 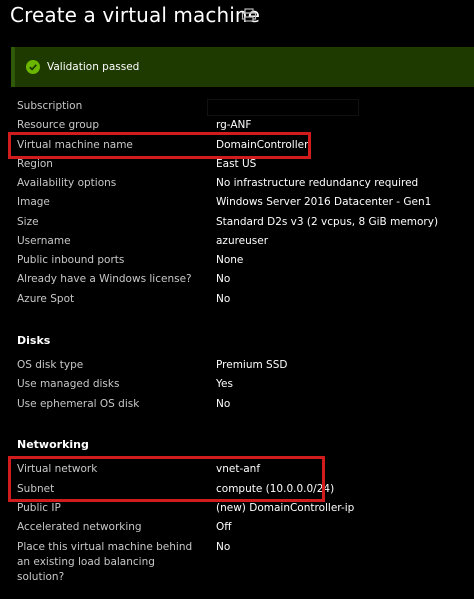 What do you see at coordinates (224, 527) in the screenshot?
I see `row-value: Off` at bounding box center [224, 527].